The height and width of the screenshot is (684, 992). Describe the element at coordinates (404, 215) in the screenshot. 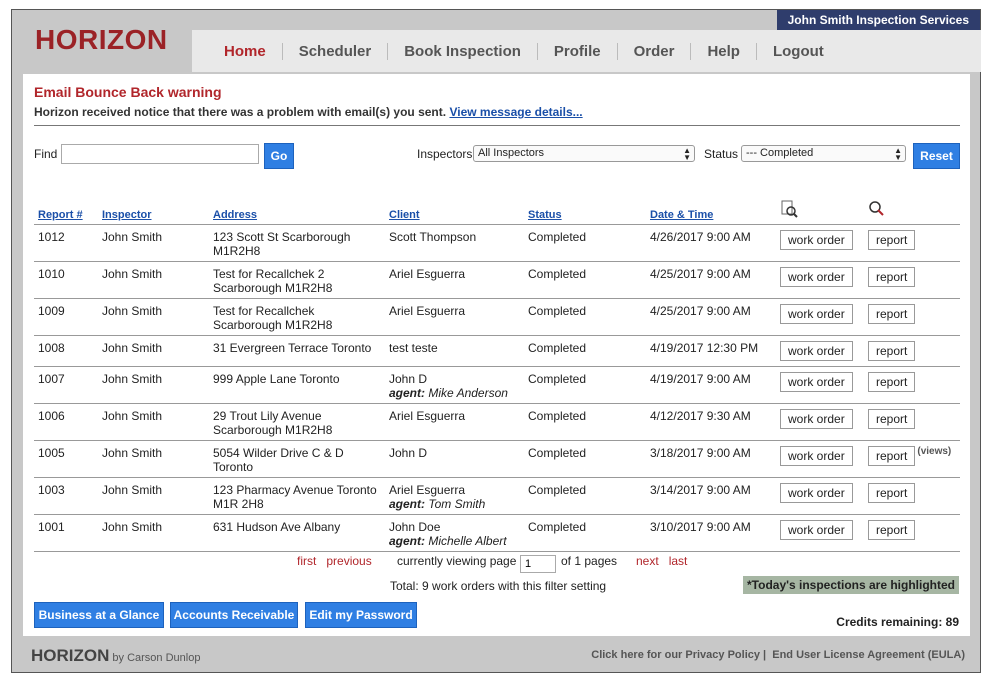

I see `sort-client: Client` at that location.